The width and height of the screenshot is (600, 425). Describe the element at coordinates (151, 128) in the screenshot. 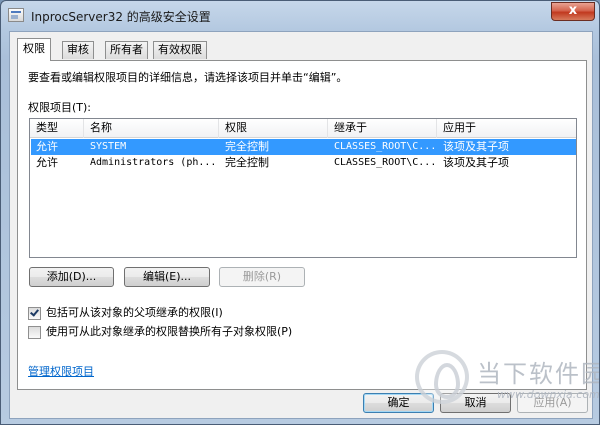

I see `column-header-name: 名称` at that location.